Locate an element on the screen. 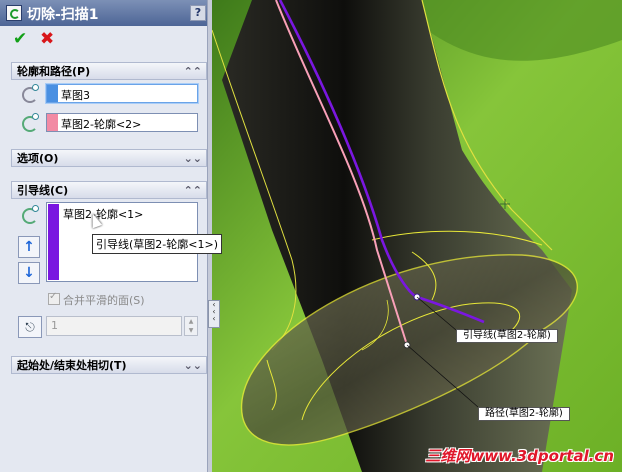 The image size is (622, 472). help-icon: ? is located at coordinates (198, 13).